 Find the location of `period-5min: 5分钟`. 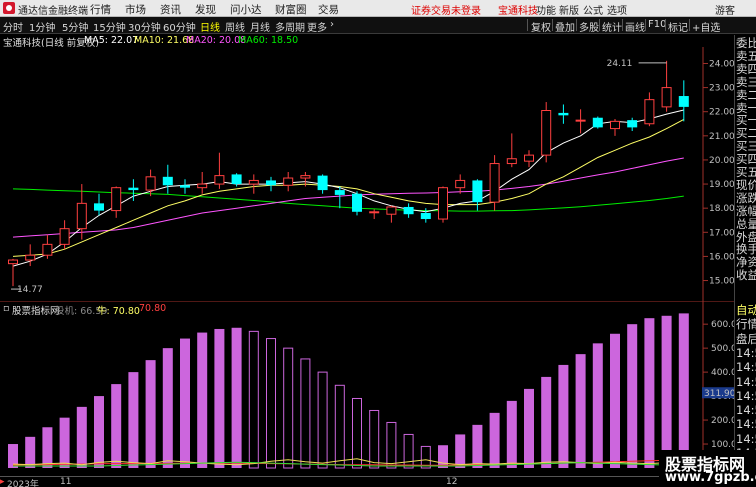

period-5min: 5分钟 is located at coordinates (75, 26).